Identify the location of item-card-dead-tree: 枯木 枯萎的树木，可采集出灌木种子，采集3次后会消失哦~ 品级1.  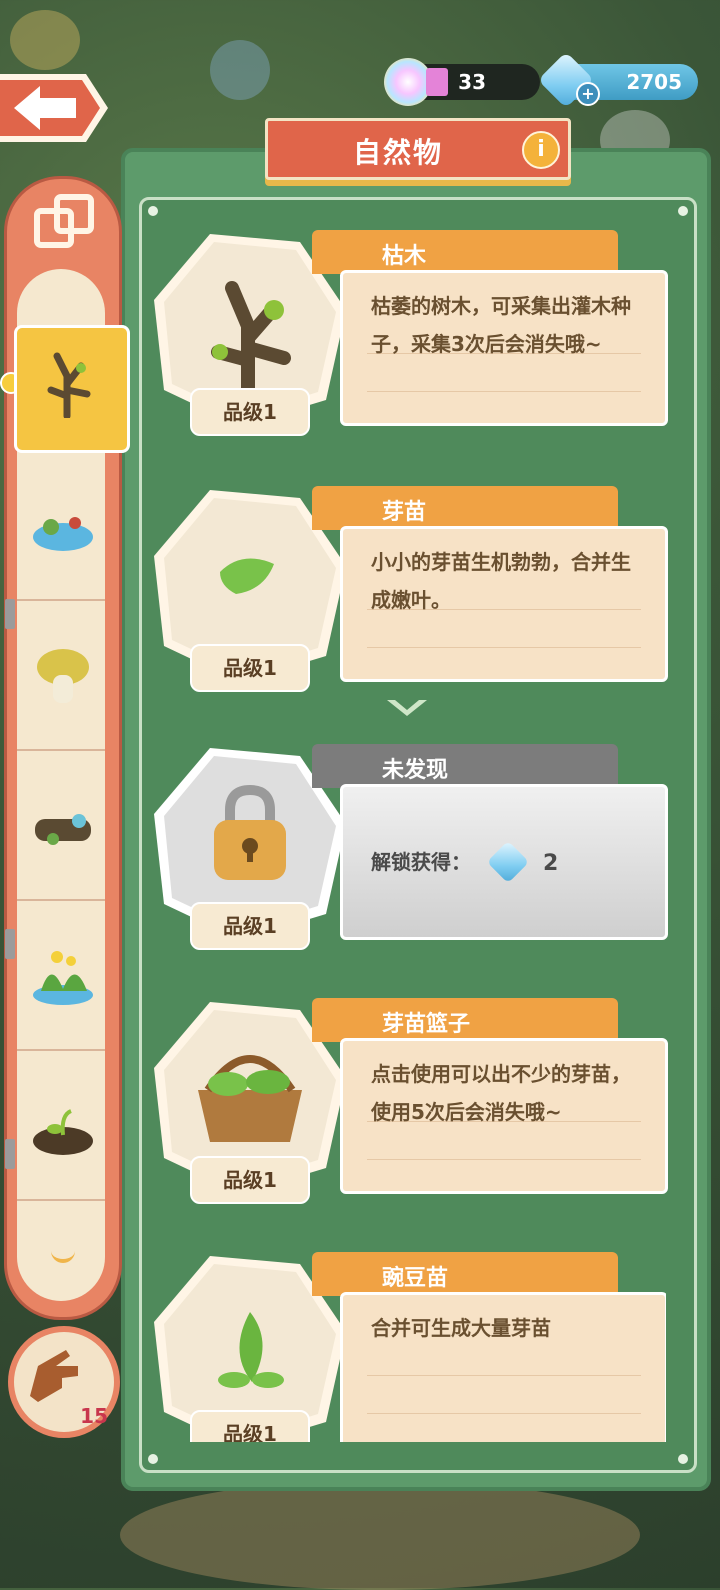
(409, 350).